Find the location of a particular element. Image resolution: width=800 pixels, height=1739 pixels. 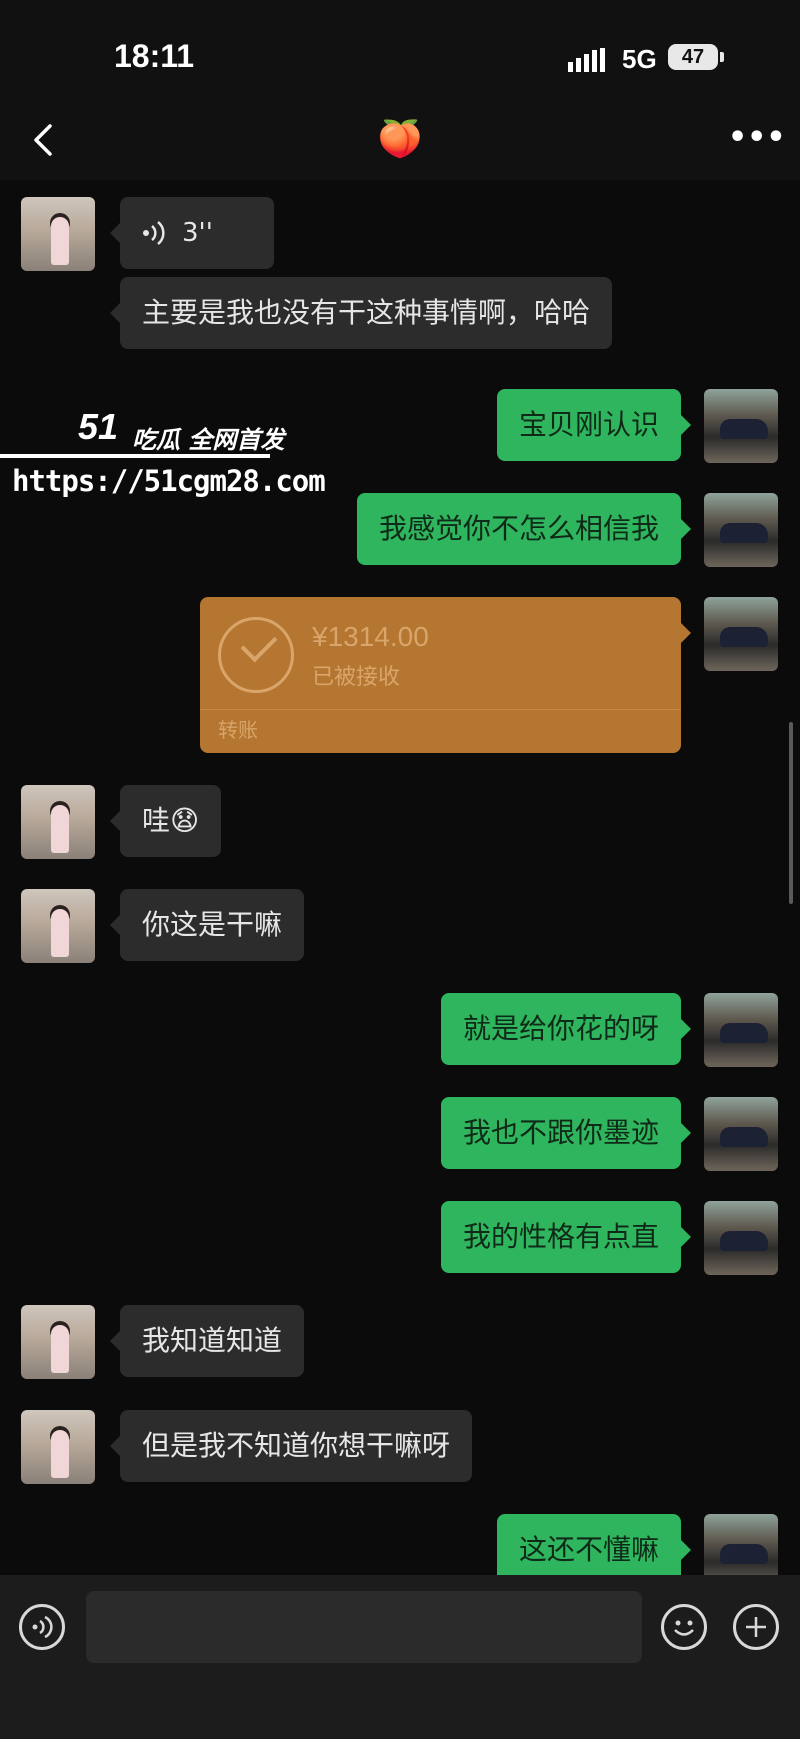

voice-input-icon is located at coordinates (42, 1627).